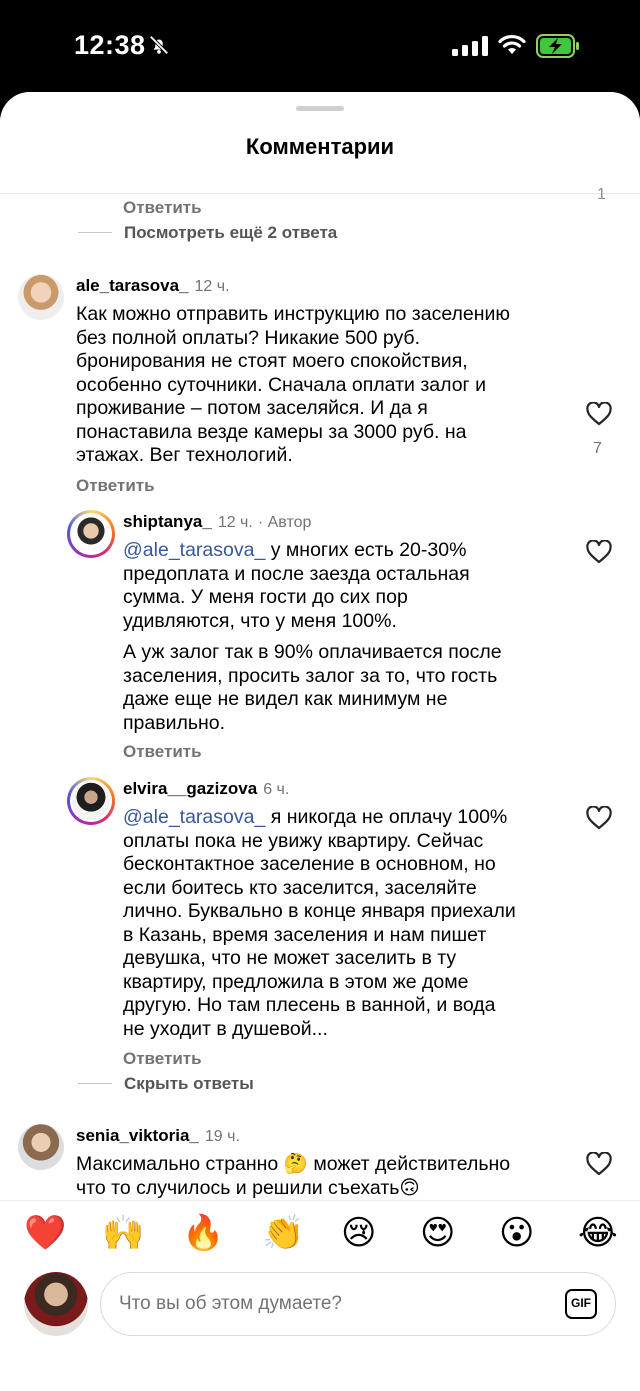  What do you see at coordinates (312, 652) in the screenshot?
I see `comment-line: А уж залог так в 90% оплачивается после` at bounding box center [312, 652].